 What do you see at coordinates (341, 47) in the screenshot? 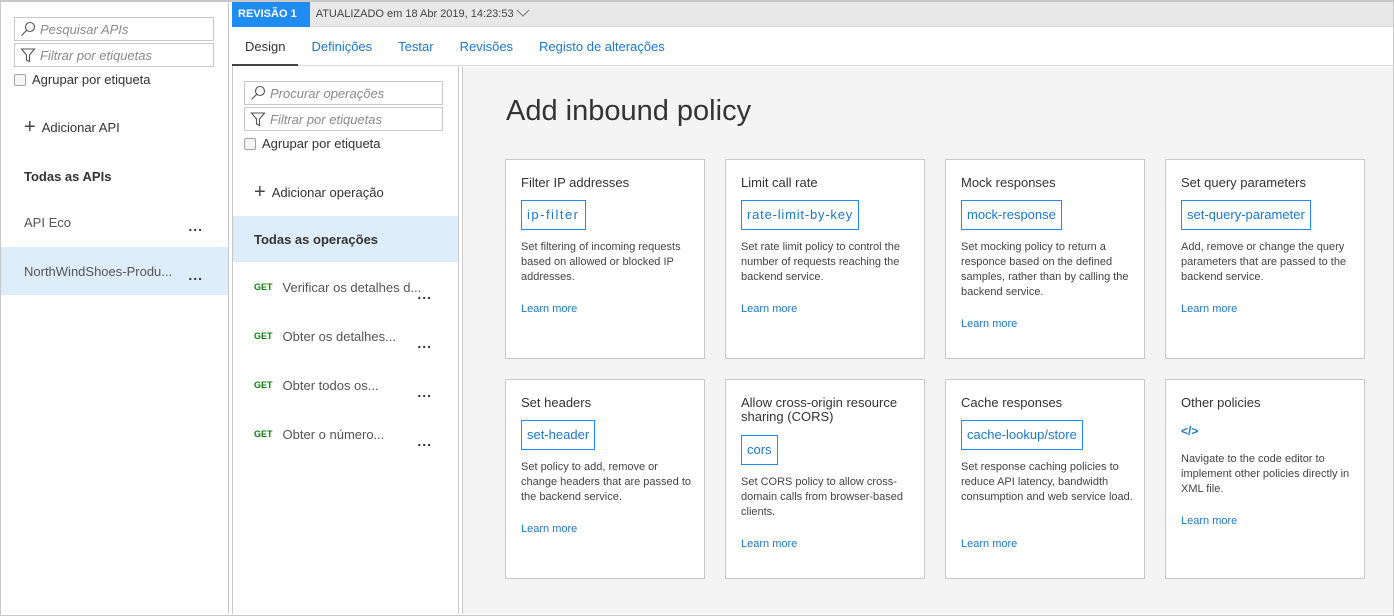
I see `tab-definitions: Definições` at bounding box center [341, 47].